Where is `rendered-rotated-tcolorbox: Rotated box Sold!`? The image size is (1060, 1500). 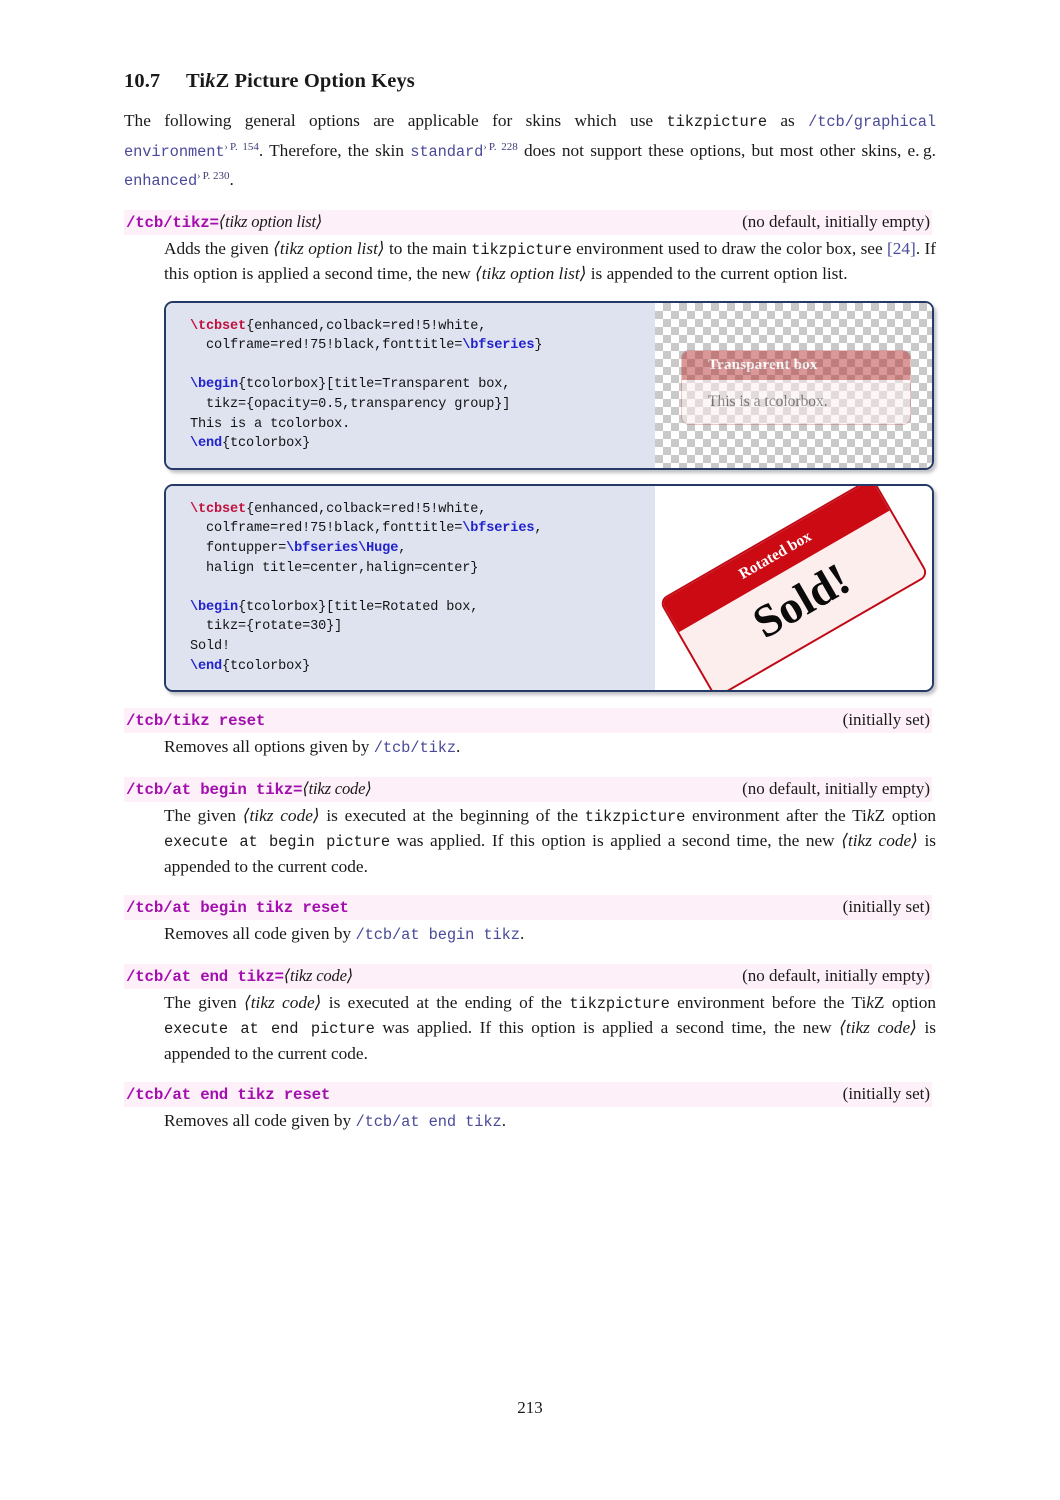 rendered-rotated-tcolorbox: Rotated box Sold! is located at coordinates (793, 588).